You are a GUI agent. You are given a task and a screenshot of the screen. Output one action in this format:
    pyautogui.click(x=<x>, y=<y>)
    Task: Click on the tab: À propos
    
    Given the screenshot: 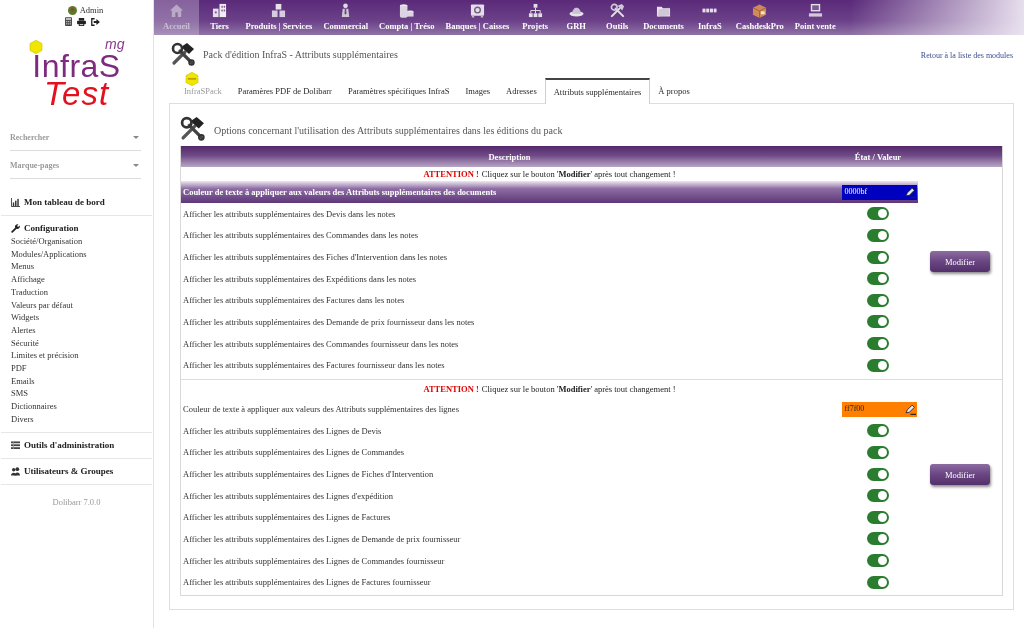 What is the action you would take?
    pyautogui.click(x=674, y=90)
    